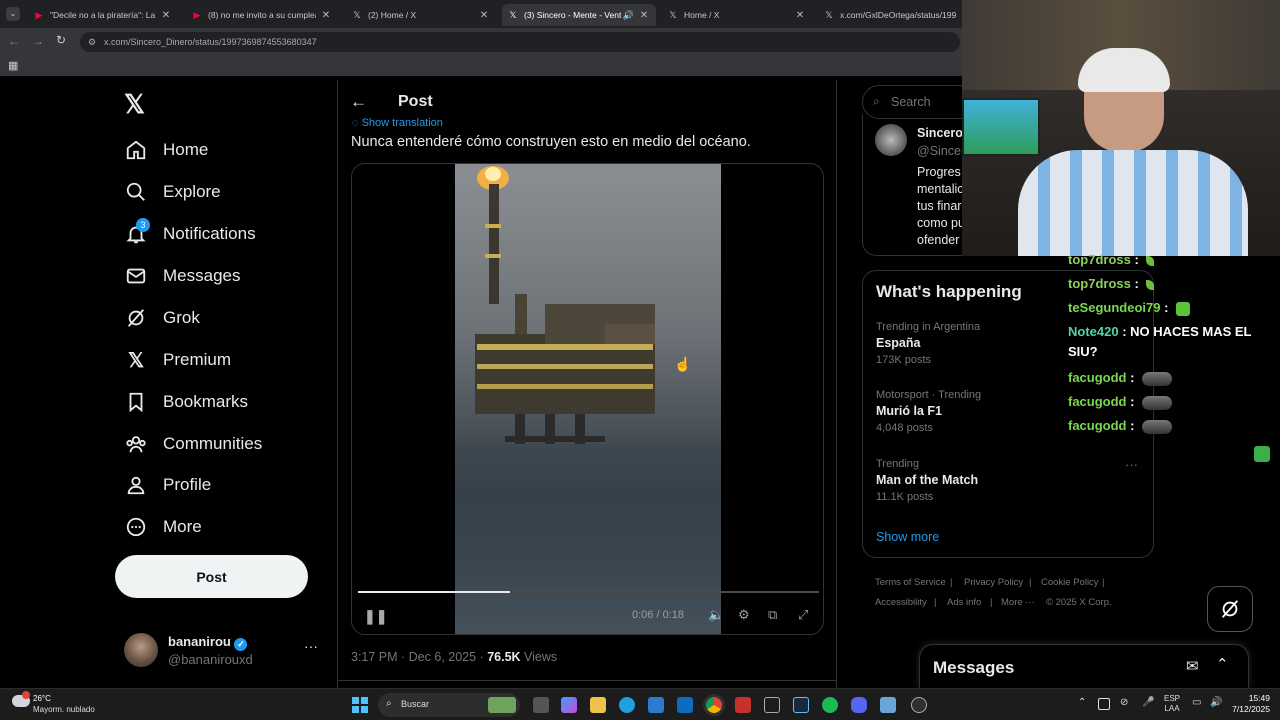 The image size is (1280, 720). Describe the element at coordinates (311, 646) in the screenshot. I see `more-dots-icon: ···` at that location.